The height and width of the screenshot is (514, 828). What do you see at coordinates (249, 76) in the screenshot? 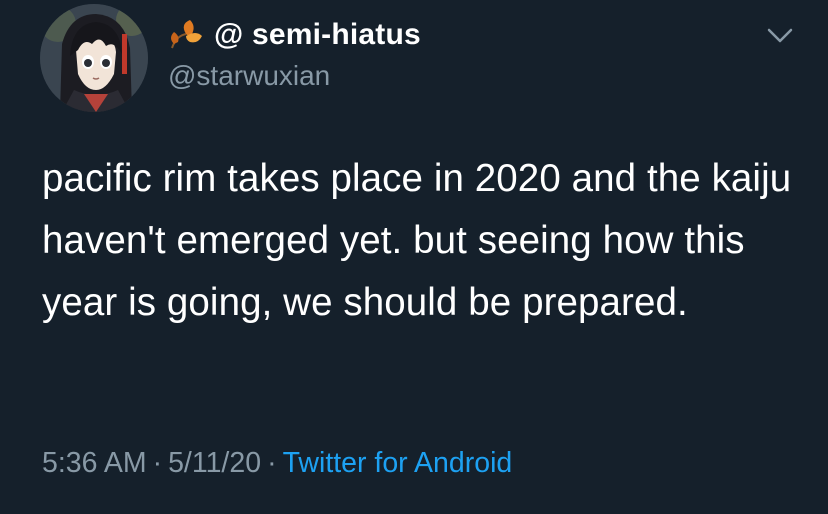
I see `user-handle: @starwuxian` at bounding box center [249, 76].